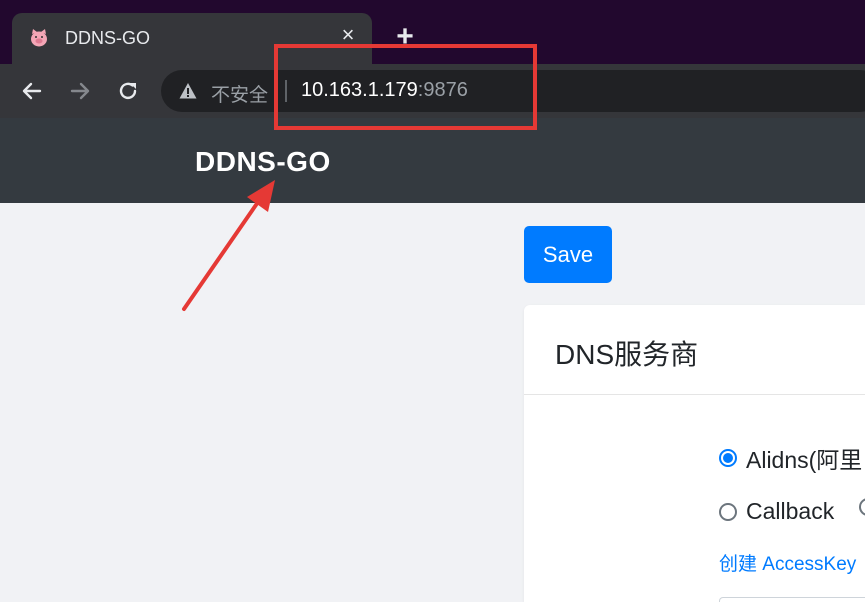 The height and width of the screenshot is (602, 865). I want to click on app-brand: DDNS-GO, so click(263, 162).